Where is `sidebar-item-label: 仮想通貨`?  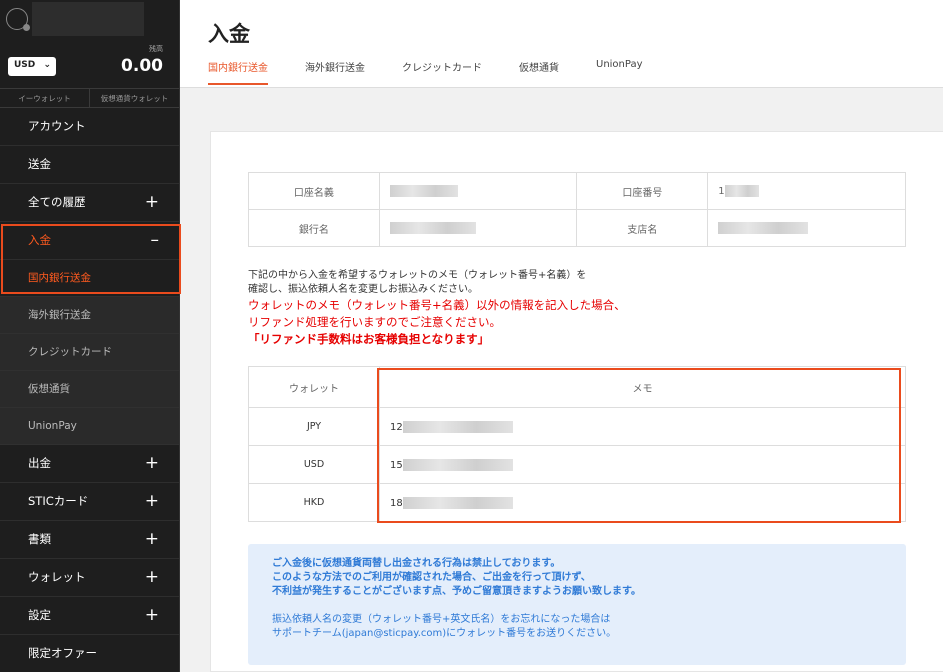 sidebar-item-label: 仮想通貨 is located at coordinates (49, 389).